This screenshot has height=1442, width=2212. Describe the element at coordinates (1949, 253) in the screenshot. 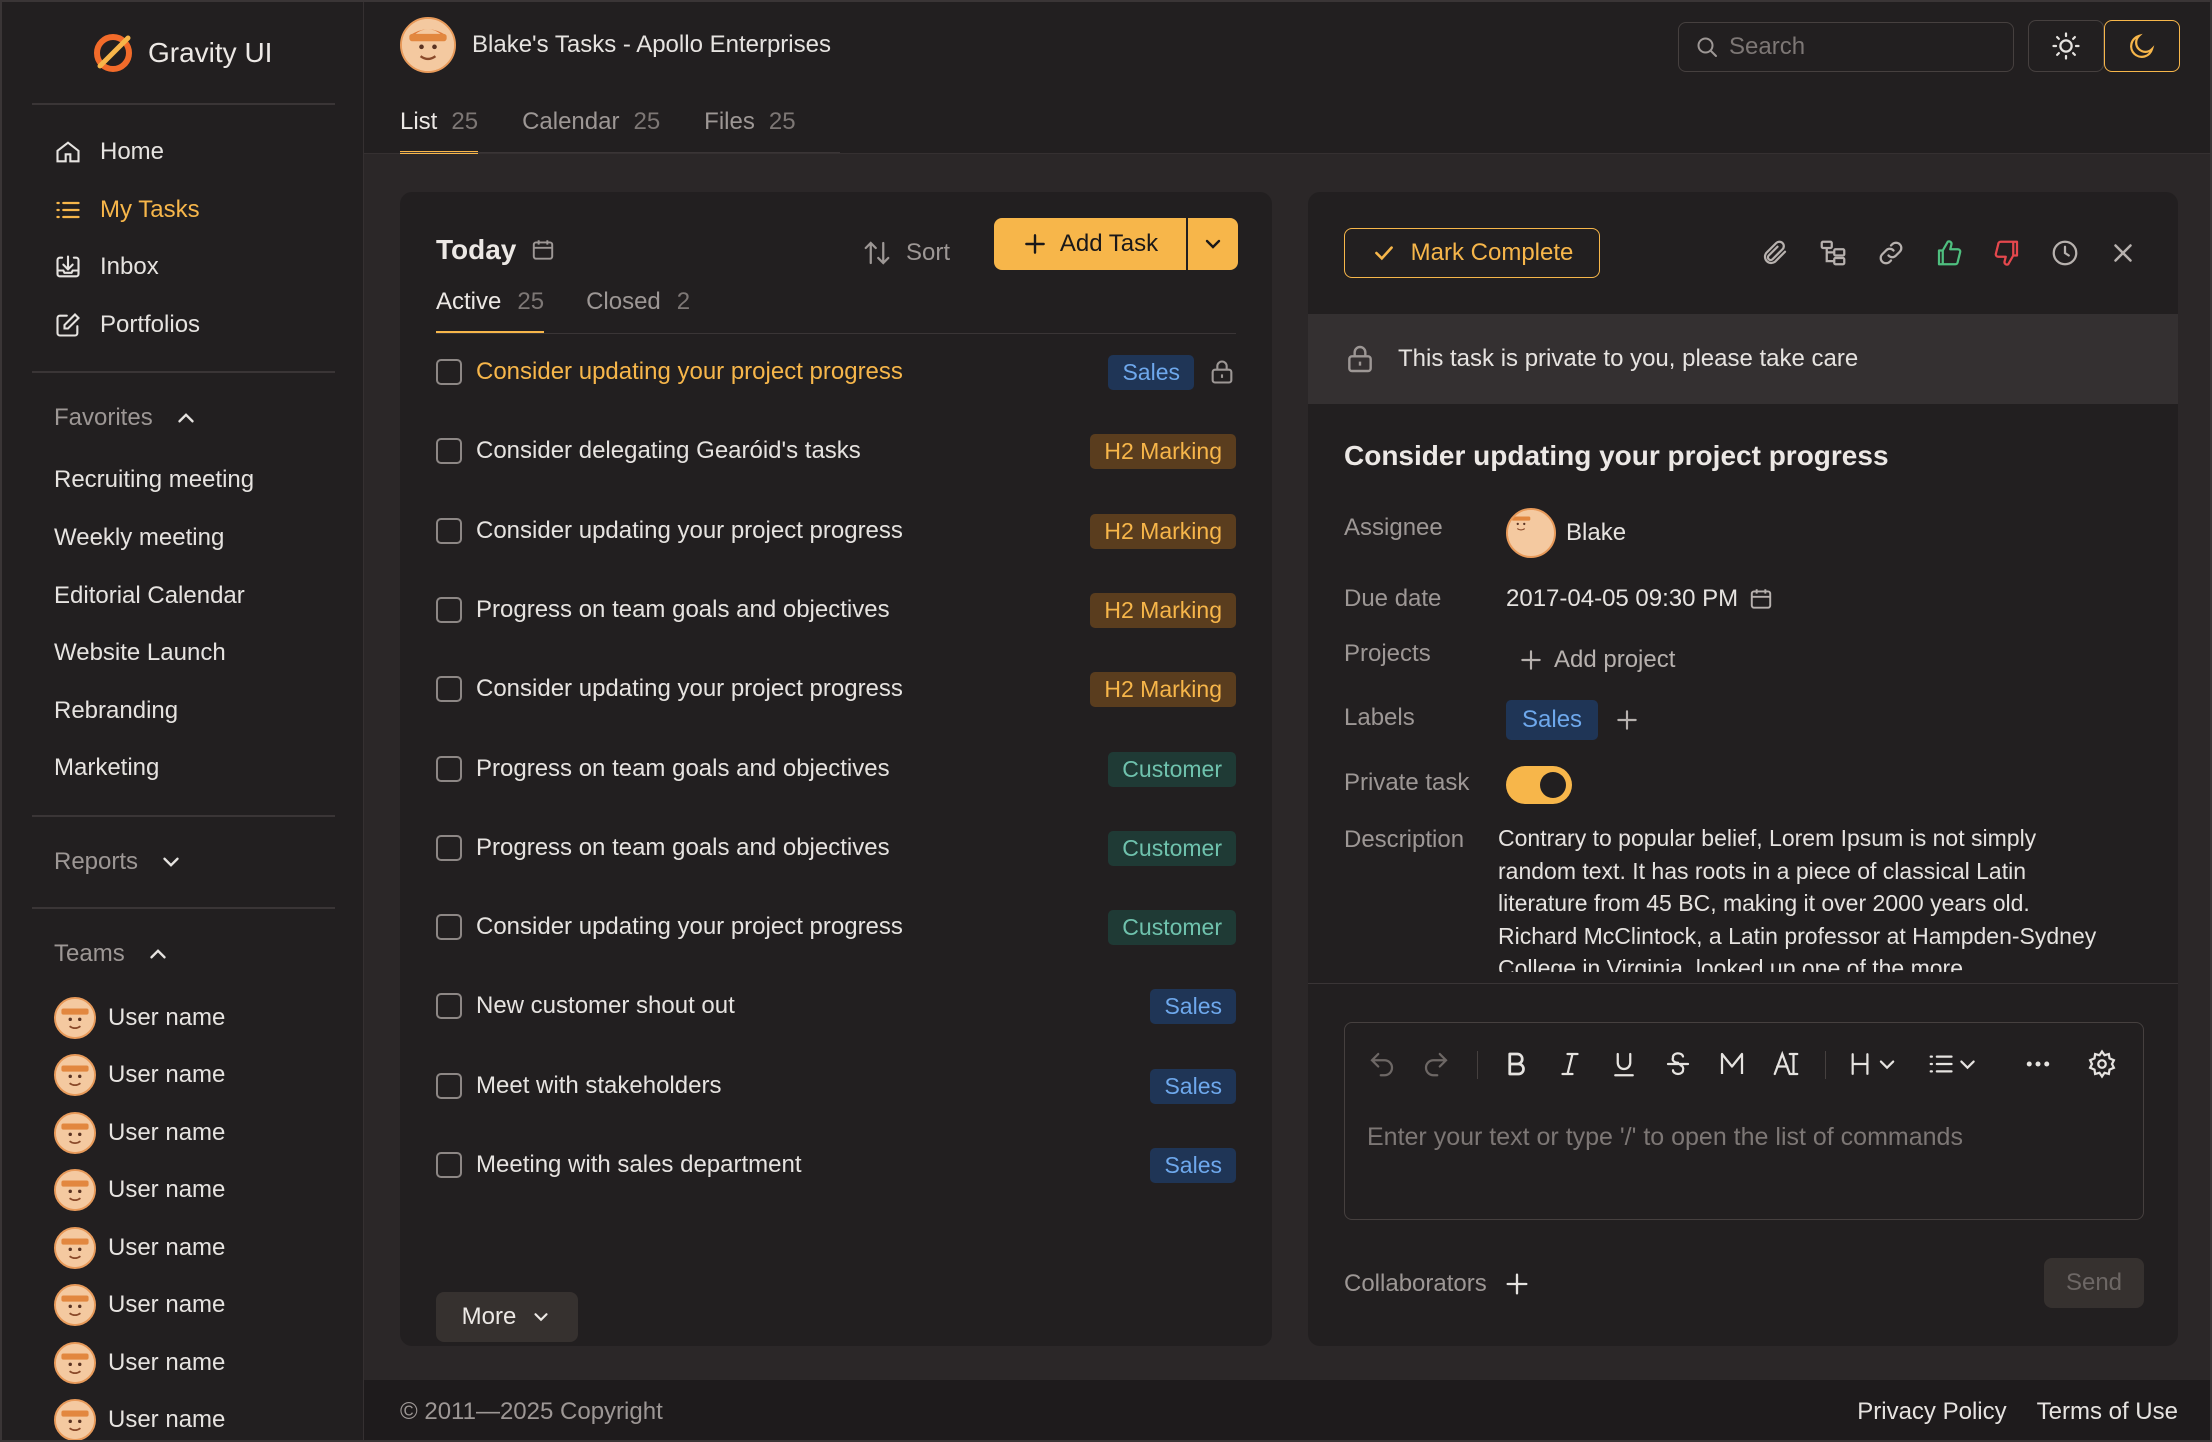

I see `thumbs-up-icon` at that location.